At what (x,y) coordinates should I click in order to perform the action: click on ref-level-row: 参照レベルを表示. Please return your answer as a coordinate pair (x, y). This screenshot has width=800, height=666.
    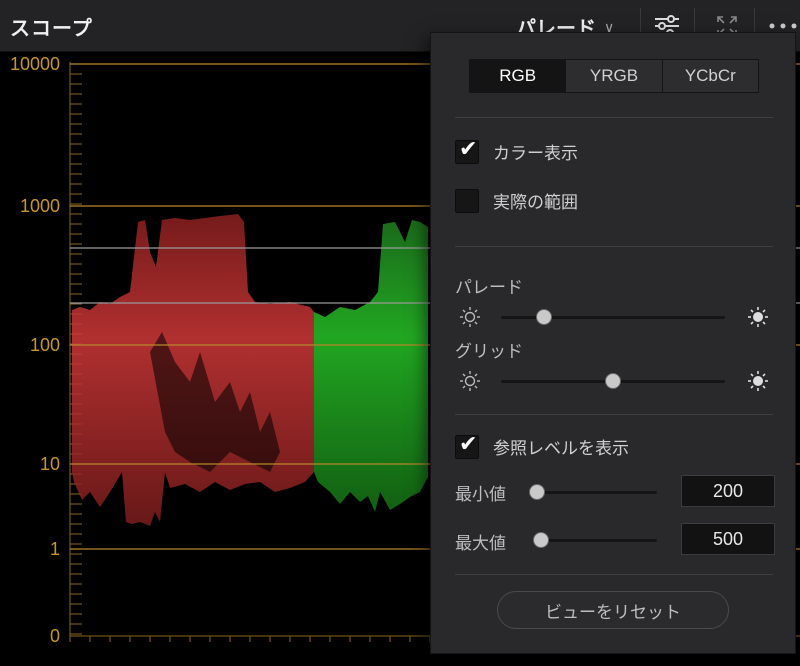
    Looking at the image, I should click on (542, 445).